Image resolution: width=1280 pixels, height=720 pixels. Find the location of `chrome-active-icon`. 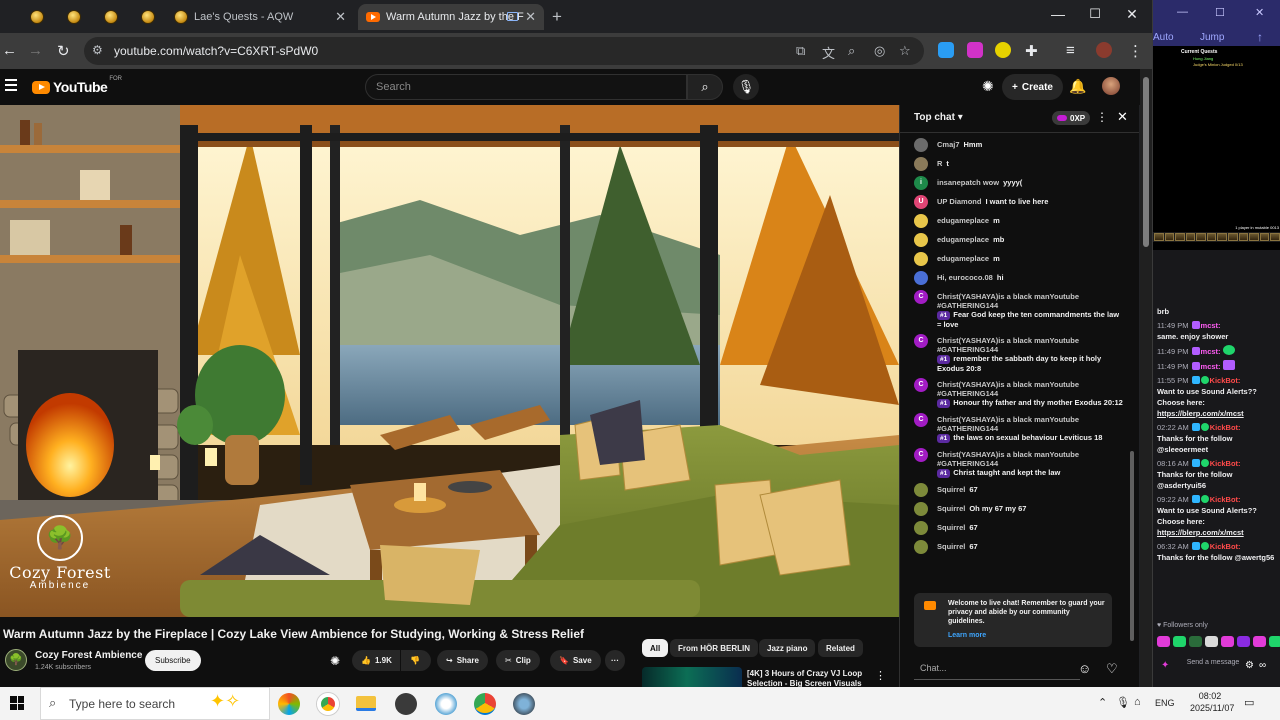

chrome-active-icon is located at coordinates (485, 704).